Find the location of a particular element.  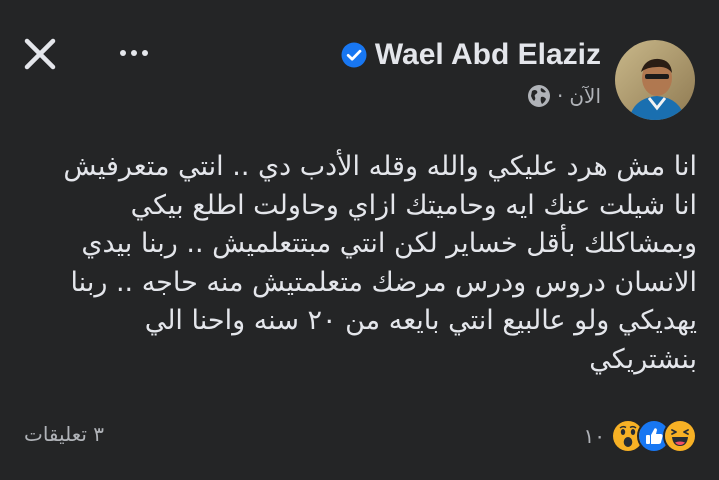

profile-photo is located at coordinates (655, 80).